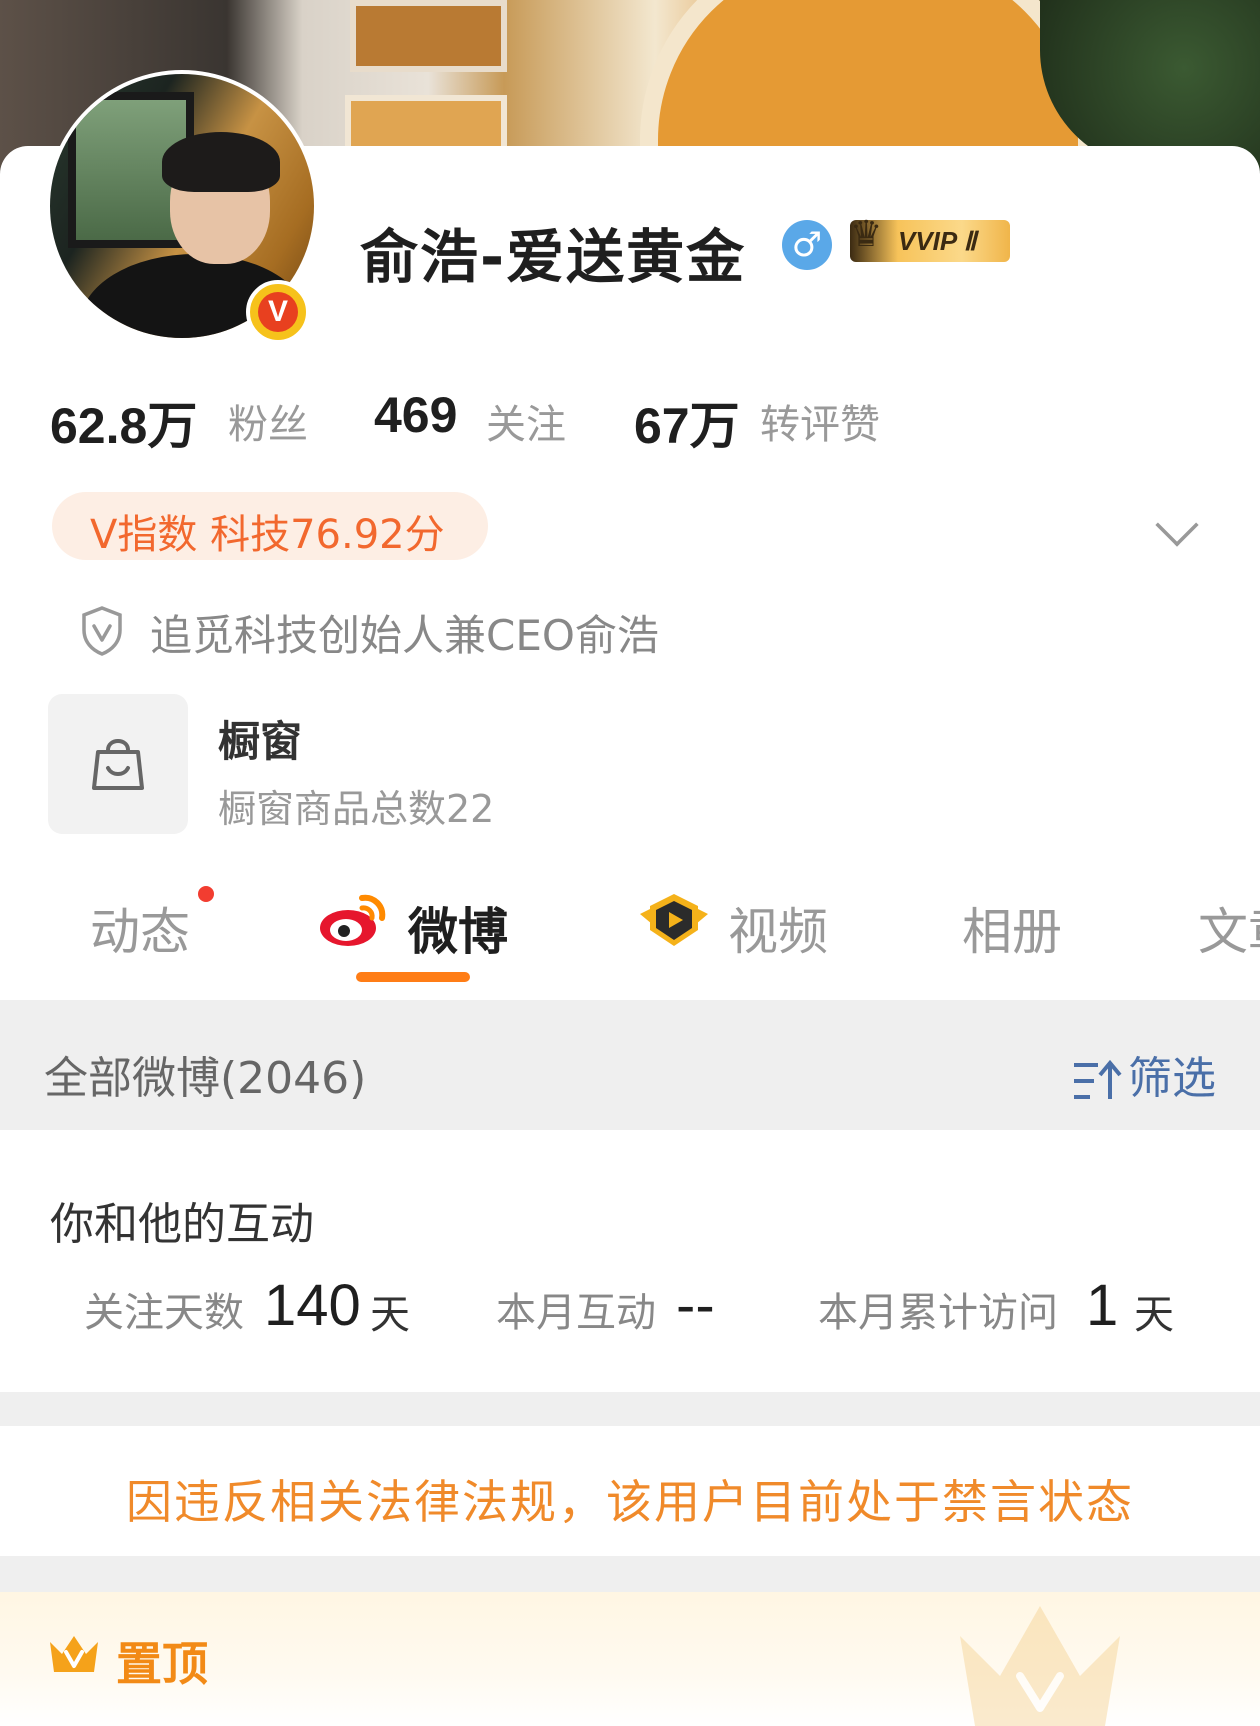 The height and width of the screenshot is (1726, 1260). I want to click on tab-album: 相册, so click(1012, 928).